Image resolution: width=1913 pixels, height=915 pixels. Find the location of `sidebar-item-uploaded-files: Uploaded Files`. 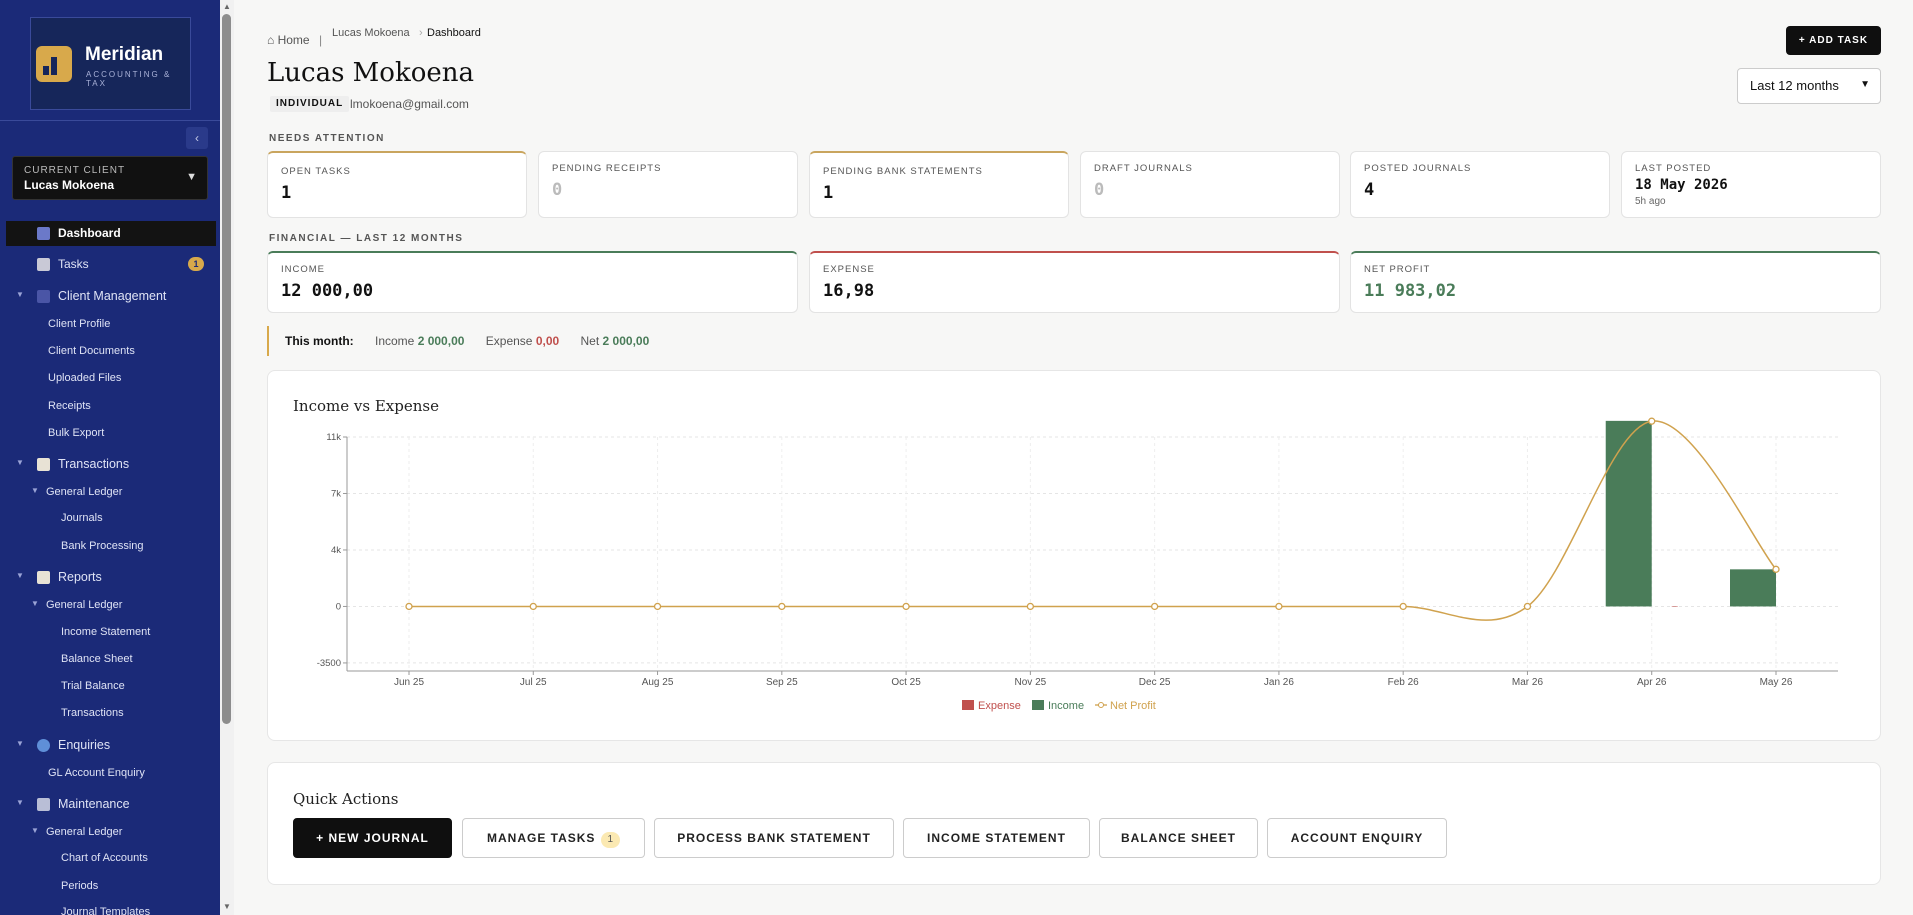

sidebar-item-uploaded-files: Uploaded Files is located at coordinates (84, 378).